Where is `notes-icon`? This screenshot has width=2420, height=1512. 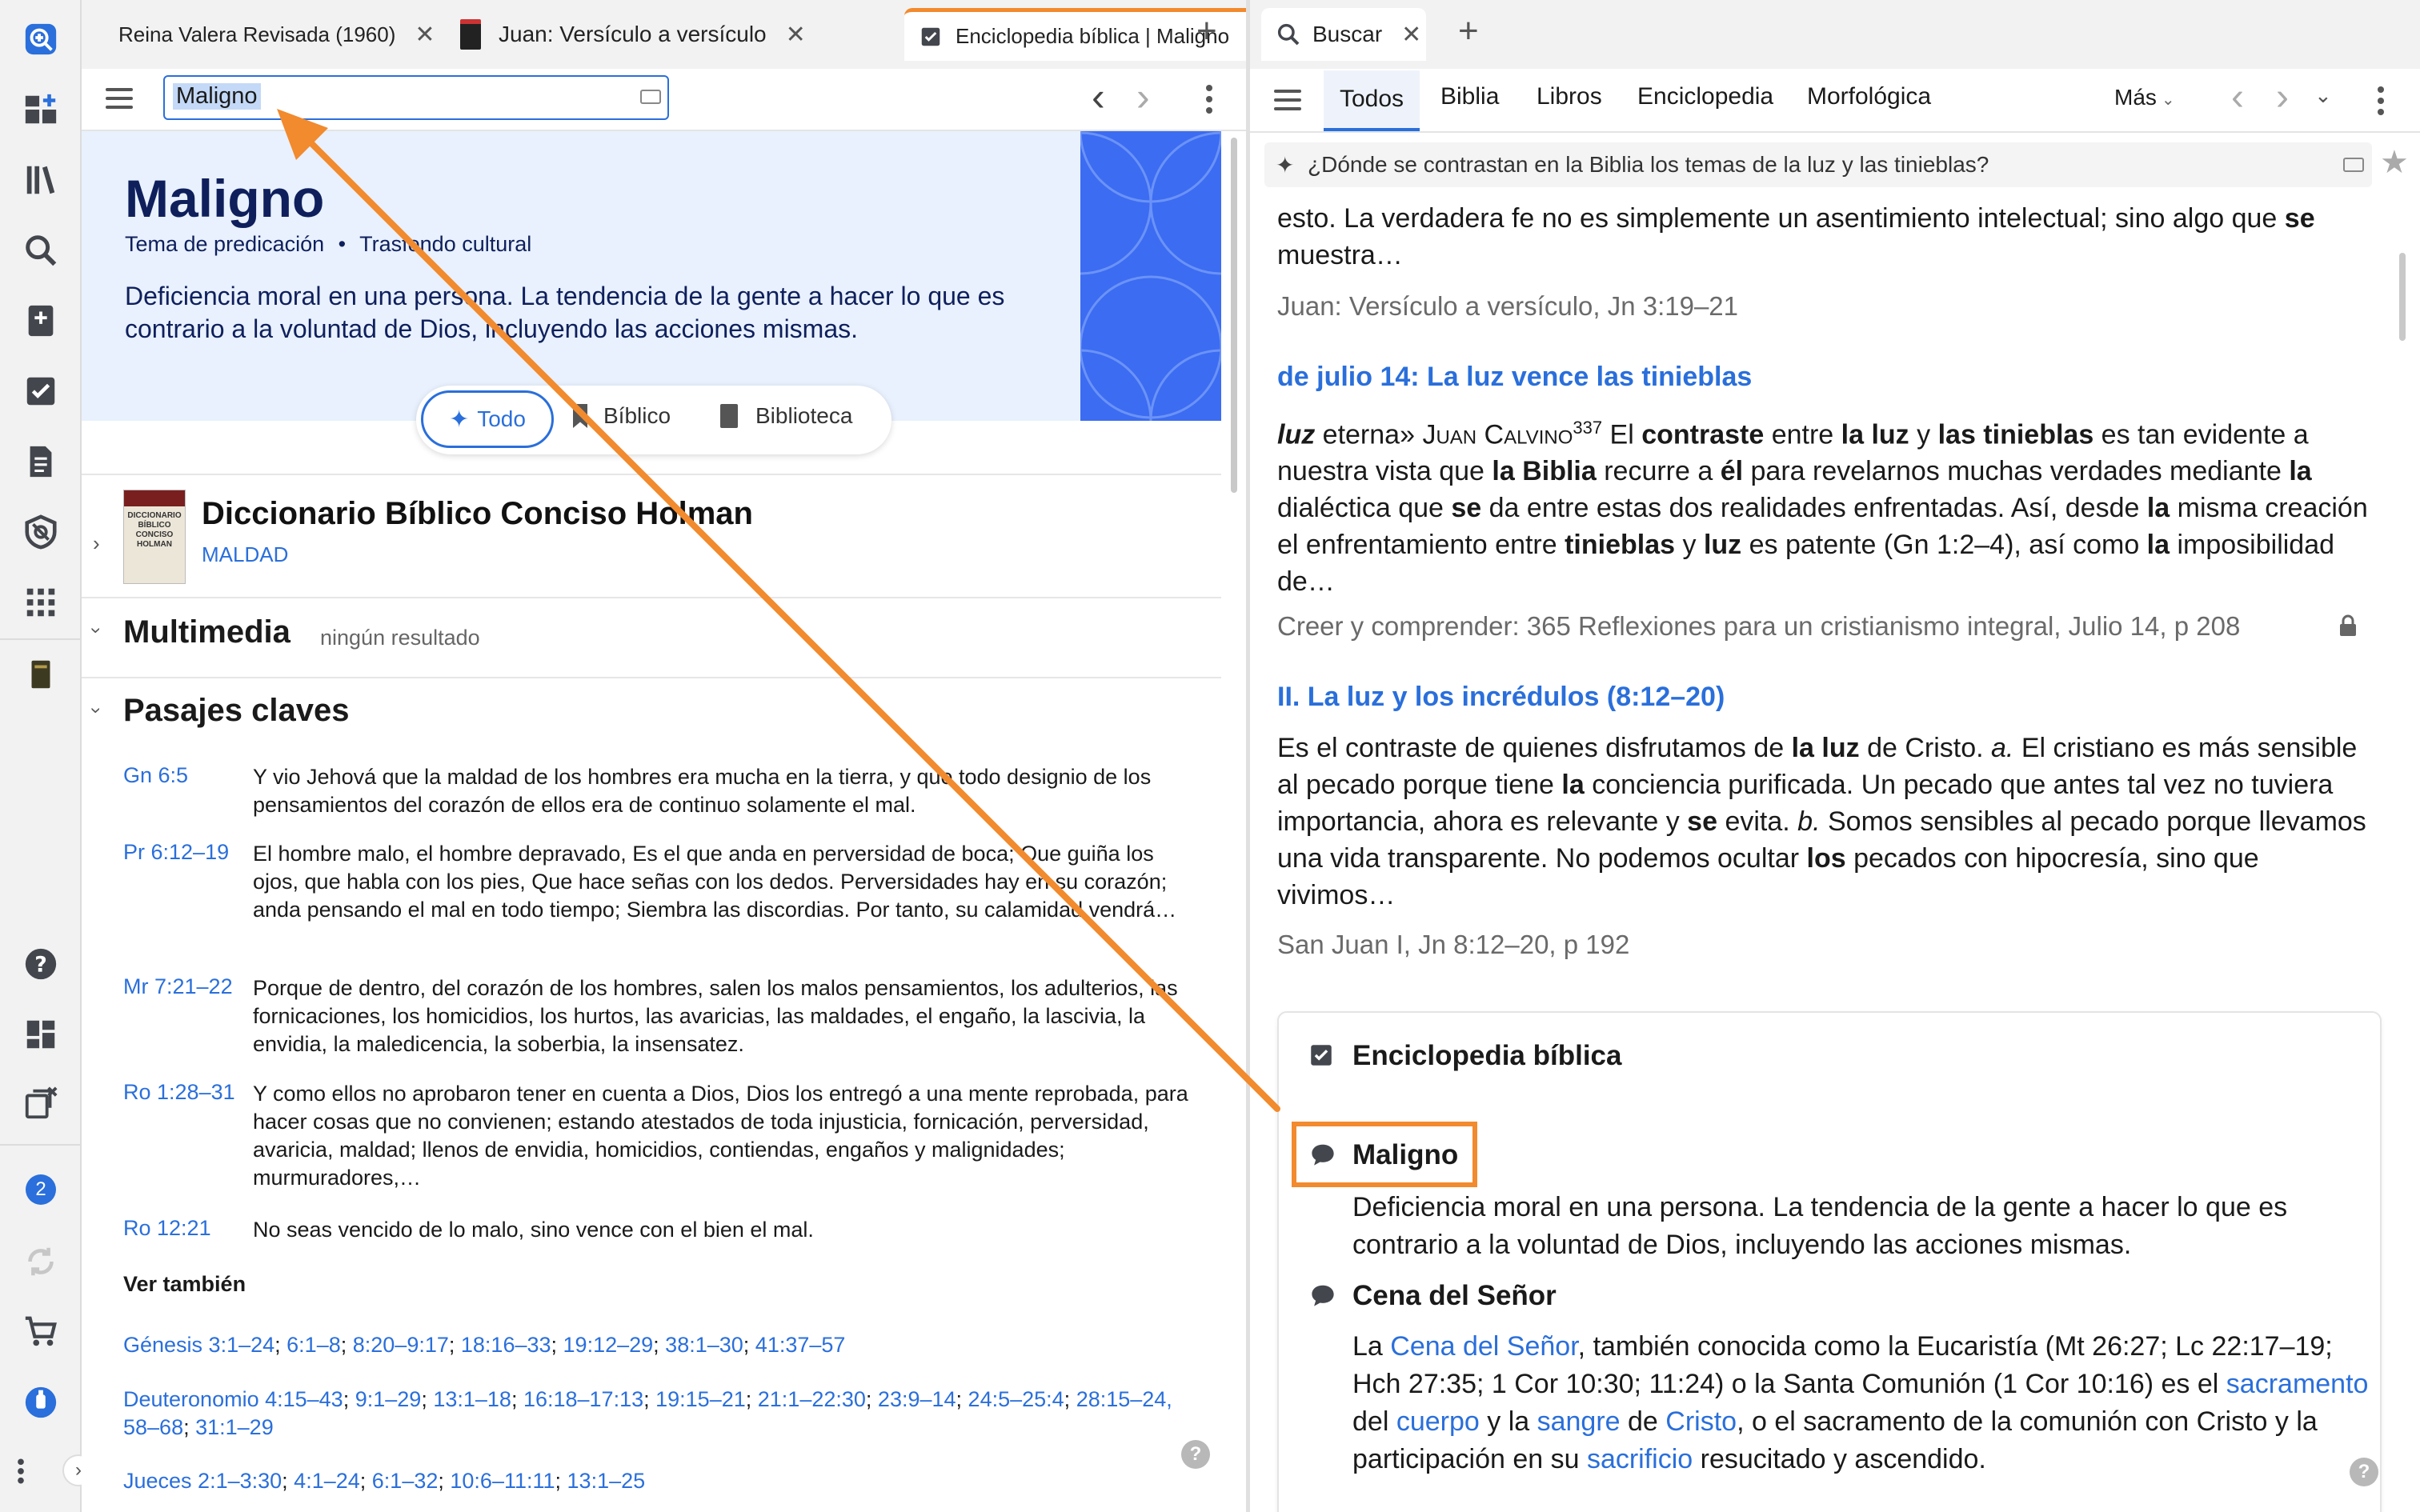 notes-icon is located at coordinates (41, 321).